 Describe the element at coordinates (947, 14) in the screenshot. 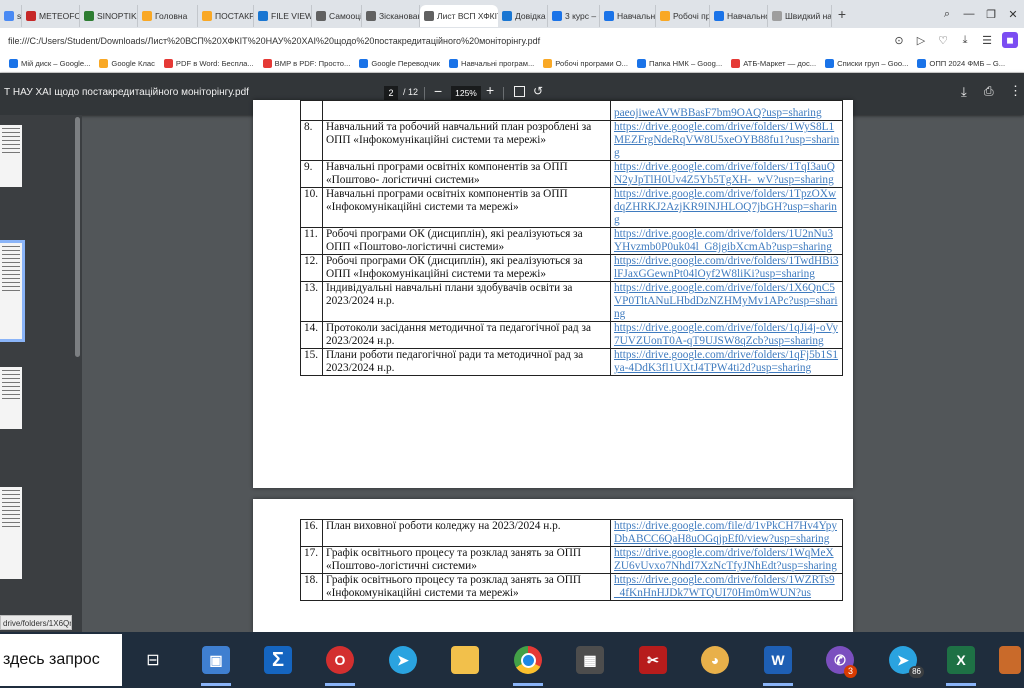

I see `search-tabs-icon: ⌕` at that location.